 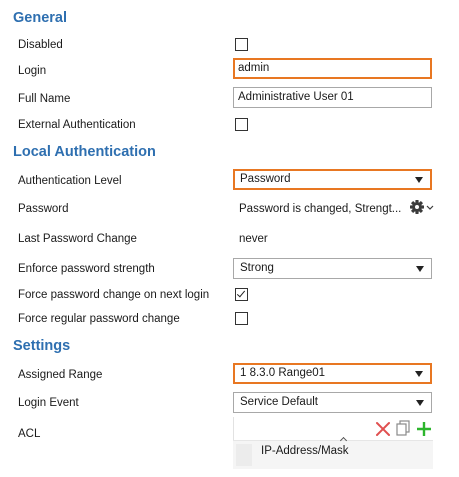 I want to click on enforce-strength-label: Enforce password strength, so click(x=86, y=269).